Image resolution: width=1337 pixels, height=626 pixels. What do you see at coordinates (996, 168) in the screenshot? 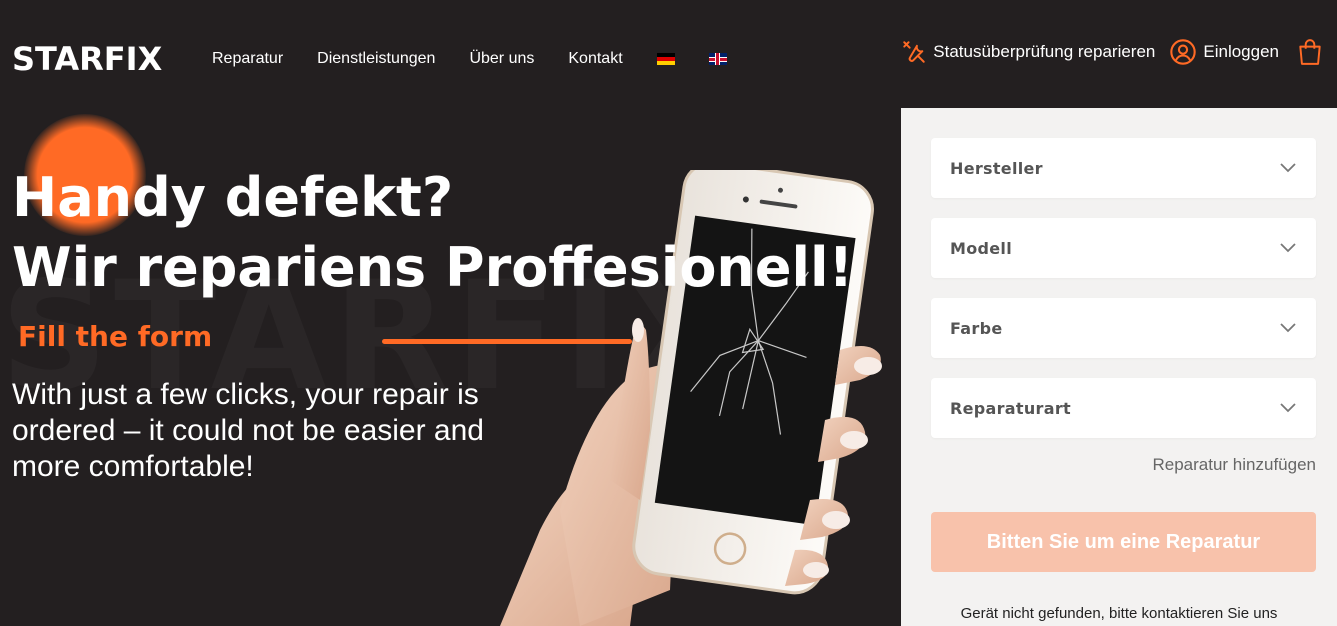
I see `manufacturer-select-label: Hersteller` at bounding box center [996, 168].